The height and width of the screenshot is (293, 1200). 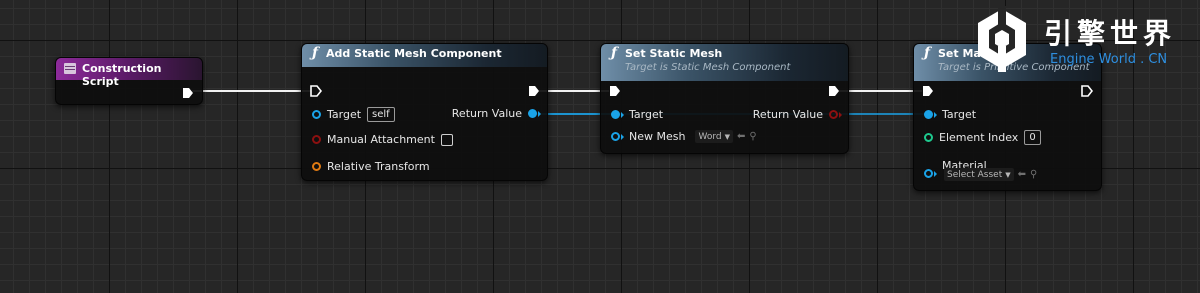 What do you see at coordinates (657, 136) in the screenshot?
I see `new-mesh-label: New Mesh` at bounding box center [657, 136].